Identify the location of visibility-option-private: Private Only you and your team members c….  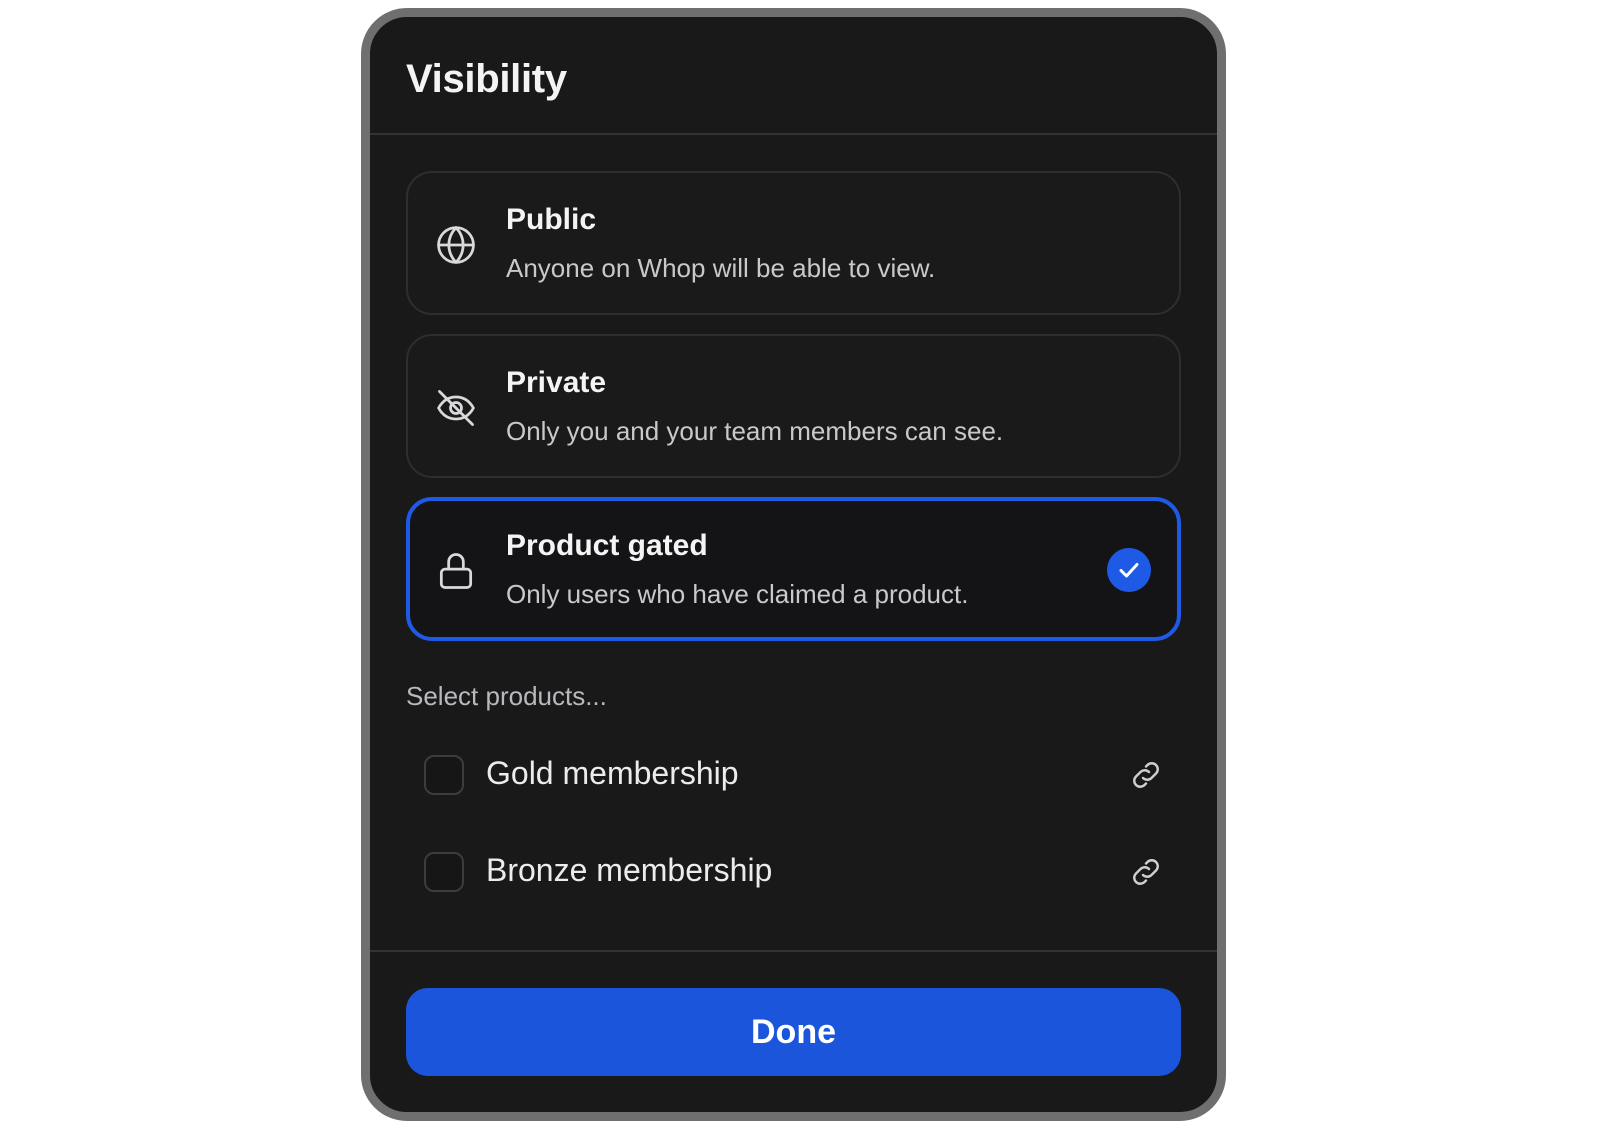
(793, 406).